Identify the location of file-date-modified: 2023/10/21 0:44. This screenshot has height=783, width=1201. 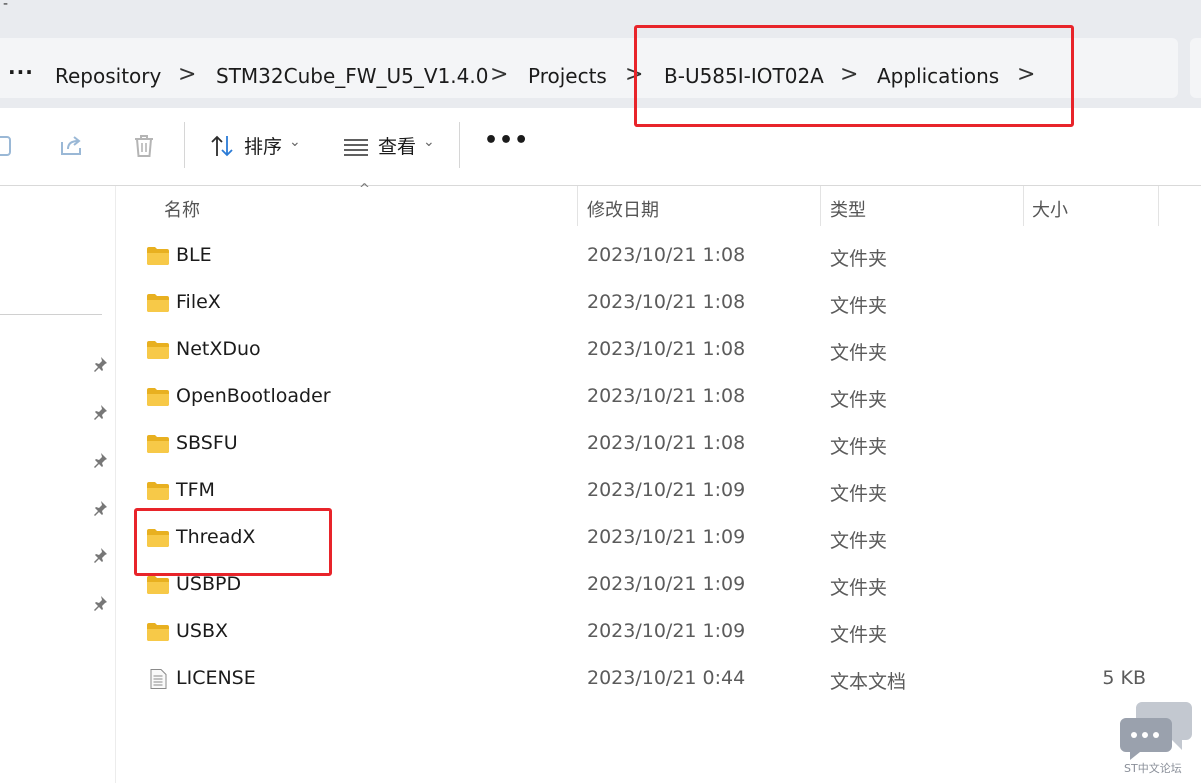
(666, 678).